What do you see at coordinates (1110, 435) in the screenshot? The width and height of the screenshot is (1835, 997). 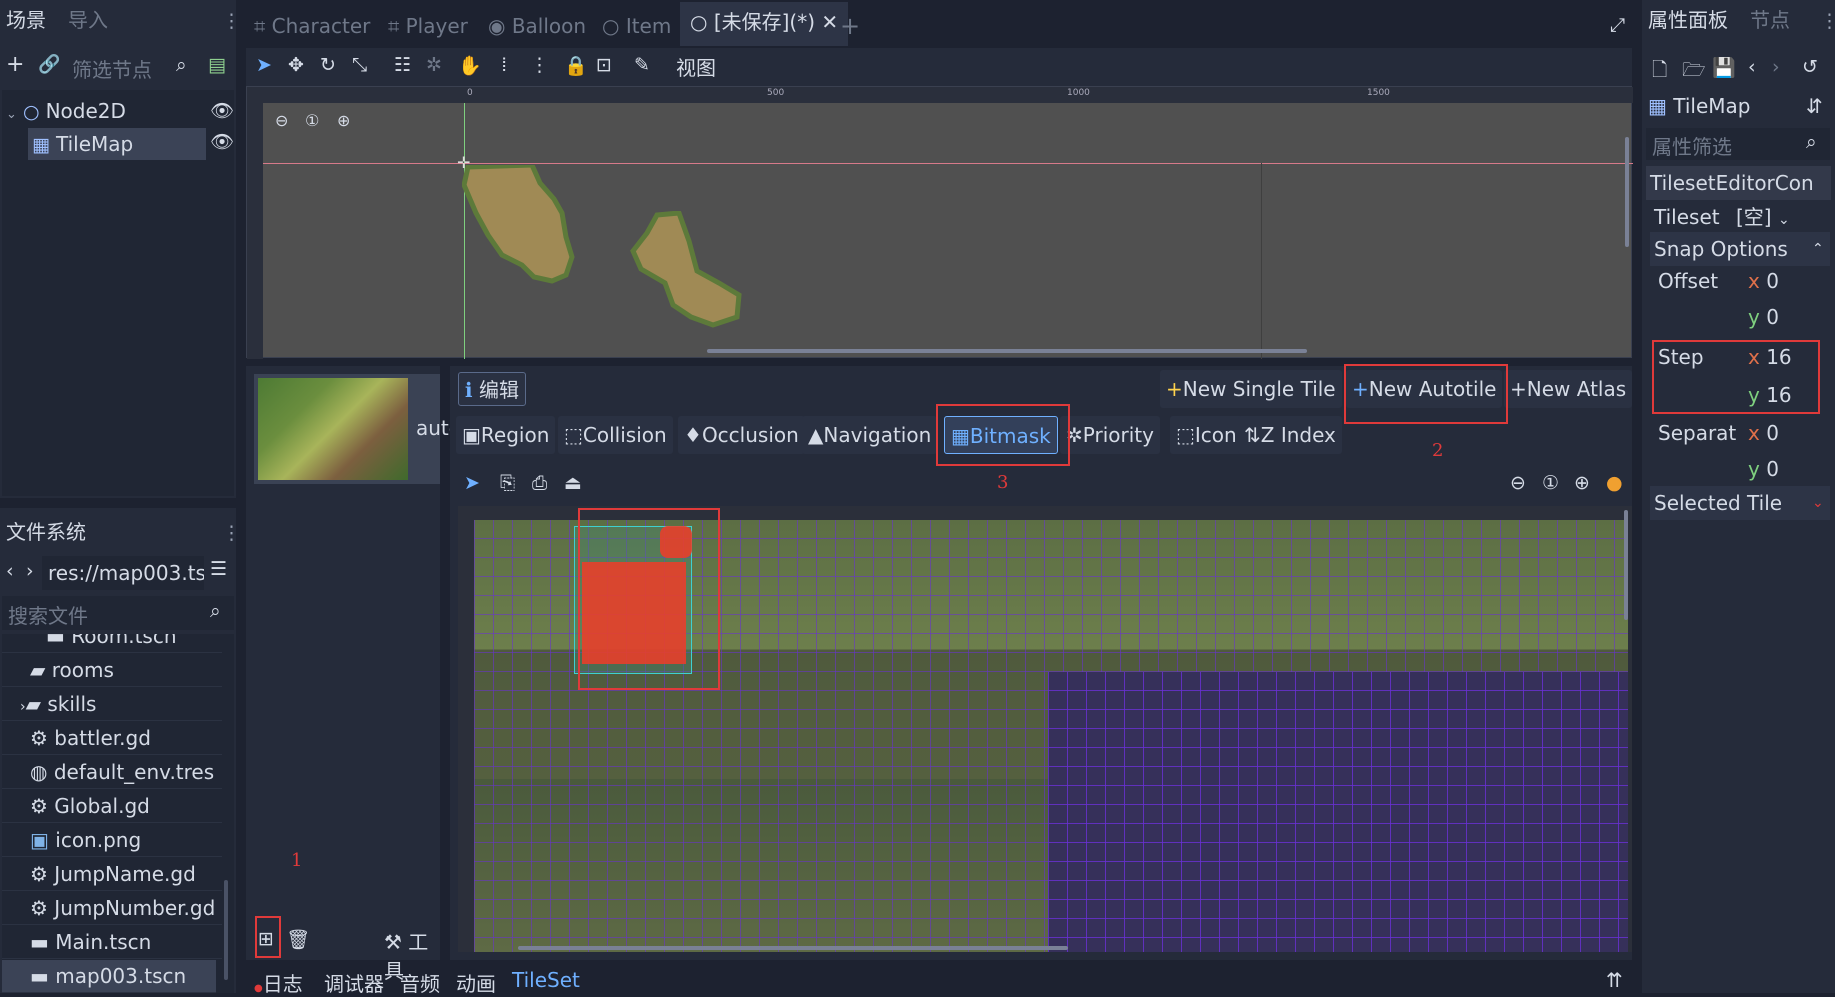 I see `mode-priority: ✲Priority` at bounding box center [1110, 435].